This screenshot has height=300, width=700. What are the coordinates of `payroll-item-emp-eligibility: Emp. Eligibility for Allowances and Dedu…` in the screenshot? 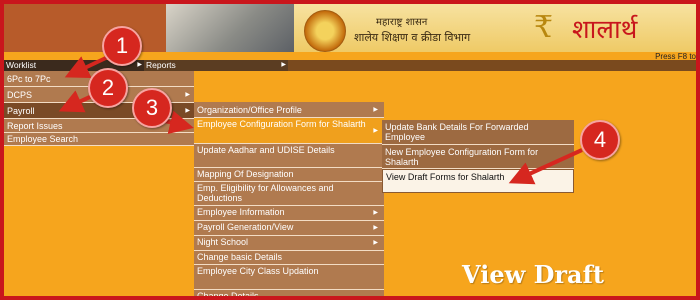 It's located at (289, 194).